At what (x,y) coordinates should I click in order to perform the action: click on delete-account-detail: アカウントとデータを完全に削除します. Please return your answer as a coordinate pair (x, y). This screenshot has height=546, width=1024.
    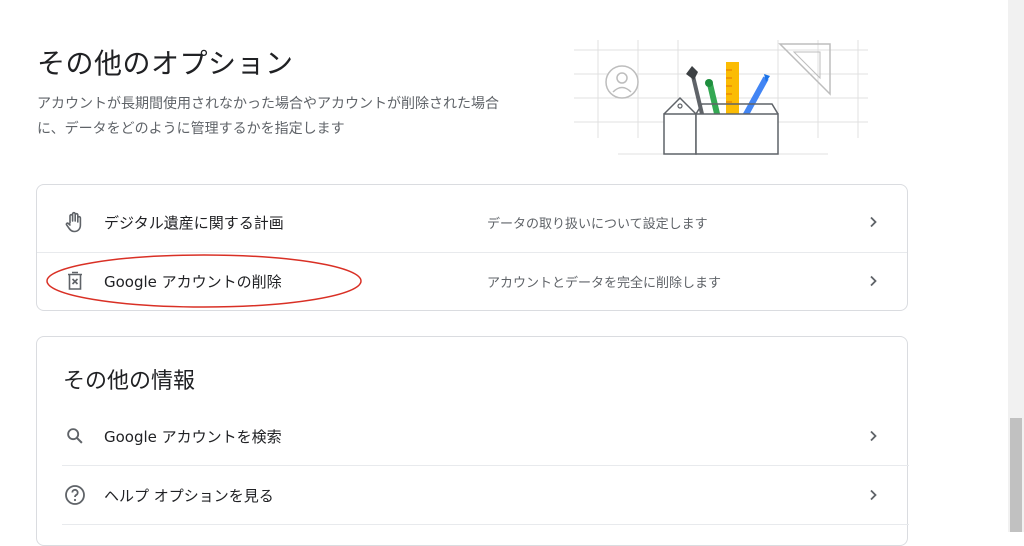
    Looking at the image, I should click on (604, 283).